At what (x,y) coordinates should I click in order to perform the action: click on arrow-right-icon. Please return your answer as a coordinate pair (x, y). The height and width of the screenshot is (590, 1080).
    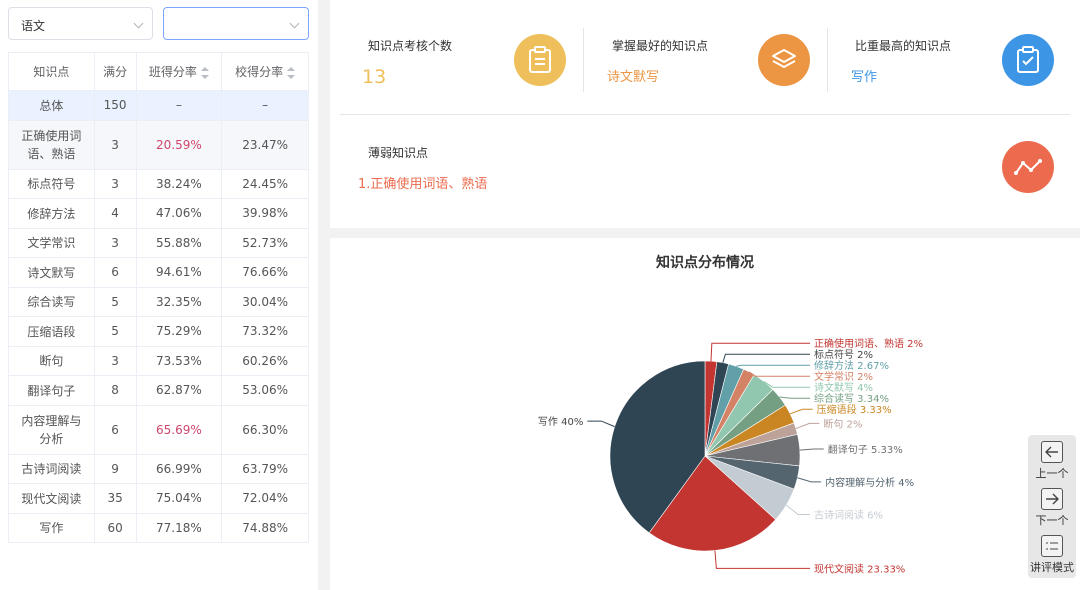
    Looking at the image, I should click on (1052, 499).